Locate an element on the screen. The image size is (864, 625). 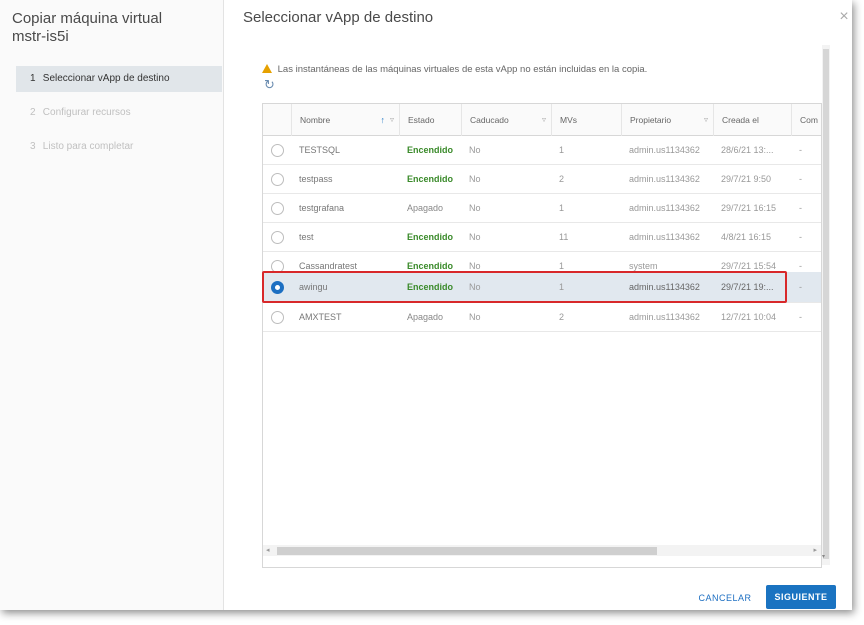
wizard-title-line1: Copiar máquina virtual is located at coordinates (87, 18).